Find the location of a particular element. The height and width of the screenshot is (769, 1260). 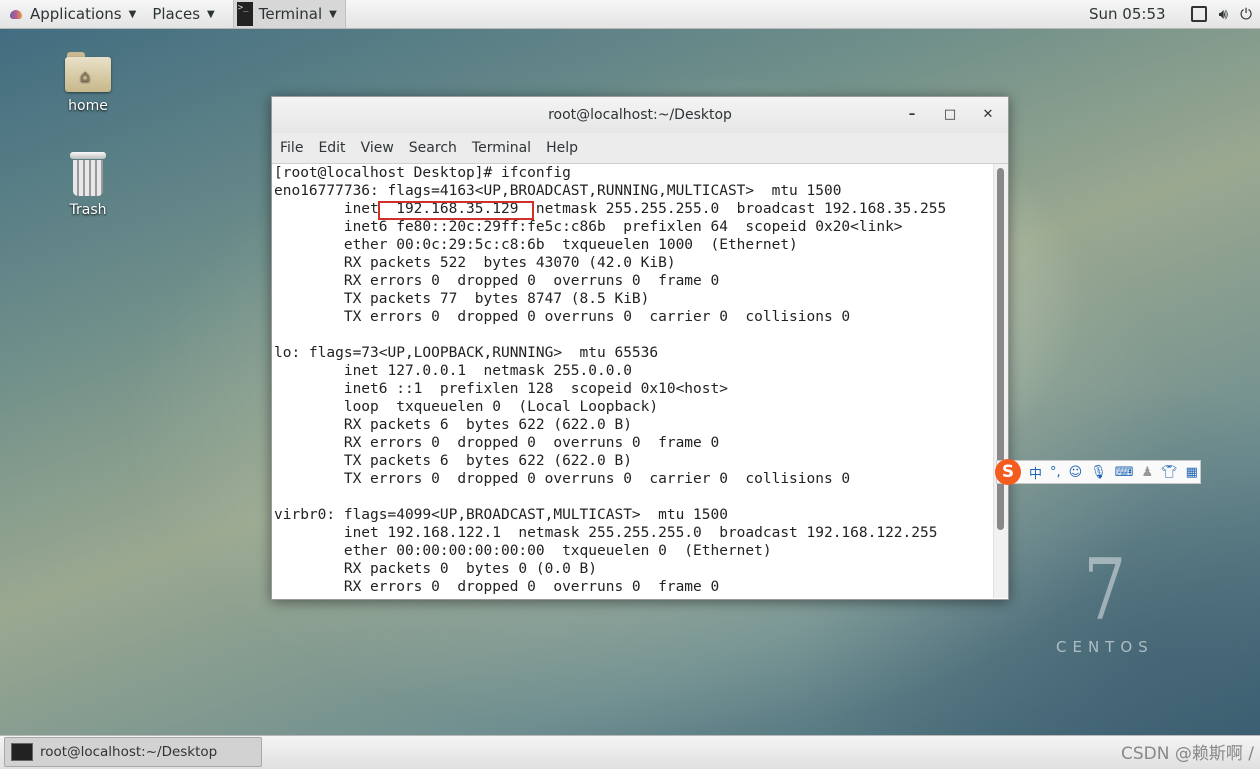

terminal-line: TX packets 77 bytes 8747 (8.5 KiB) is located at coordinates (462, 299).